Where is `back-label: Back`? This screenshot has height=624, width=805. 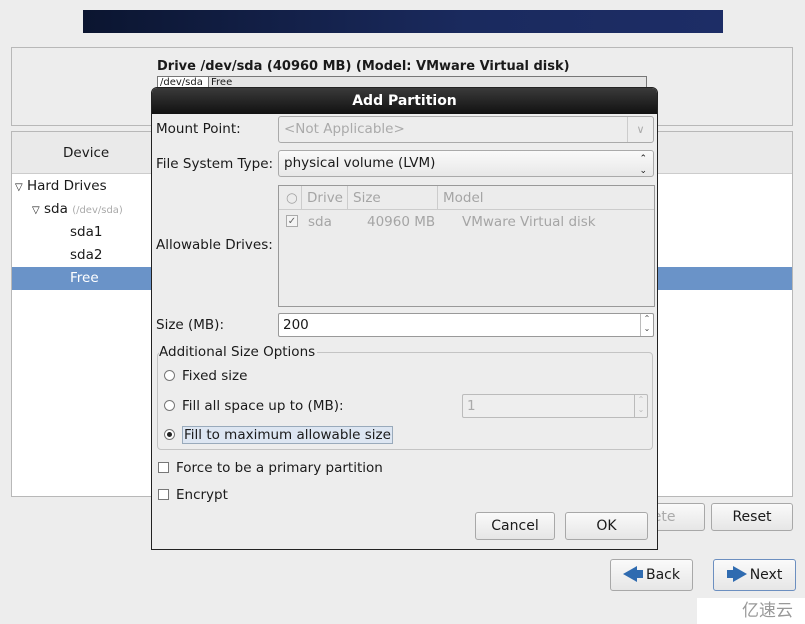 back-label: Back is located at coordinates (663, 575).